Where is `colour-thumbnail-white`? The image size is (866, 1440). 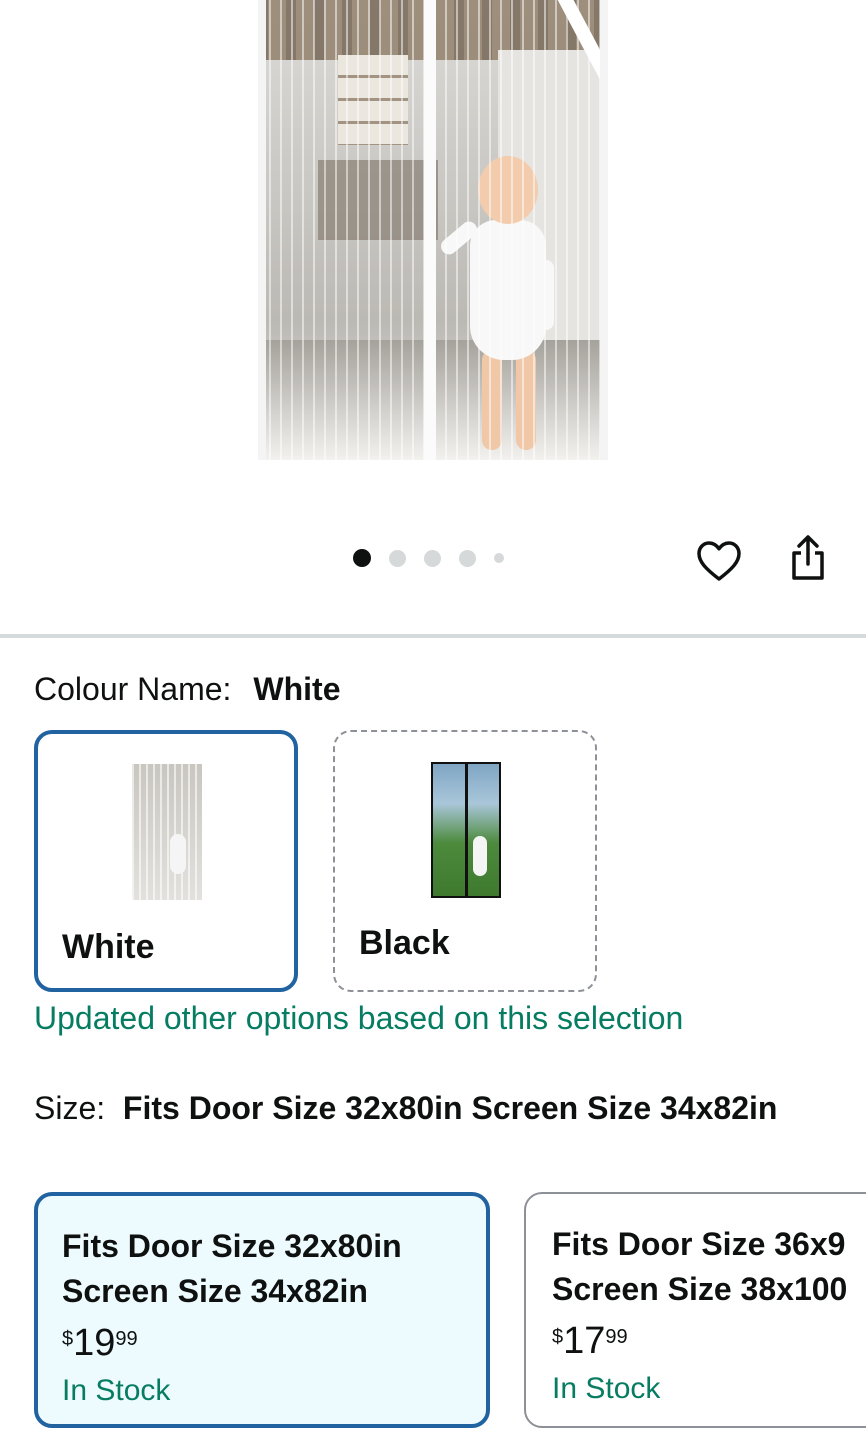 colour-thumbnail-white is located at coordinates (167, 832).